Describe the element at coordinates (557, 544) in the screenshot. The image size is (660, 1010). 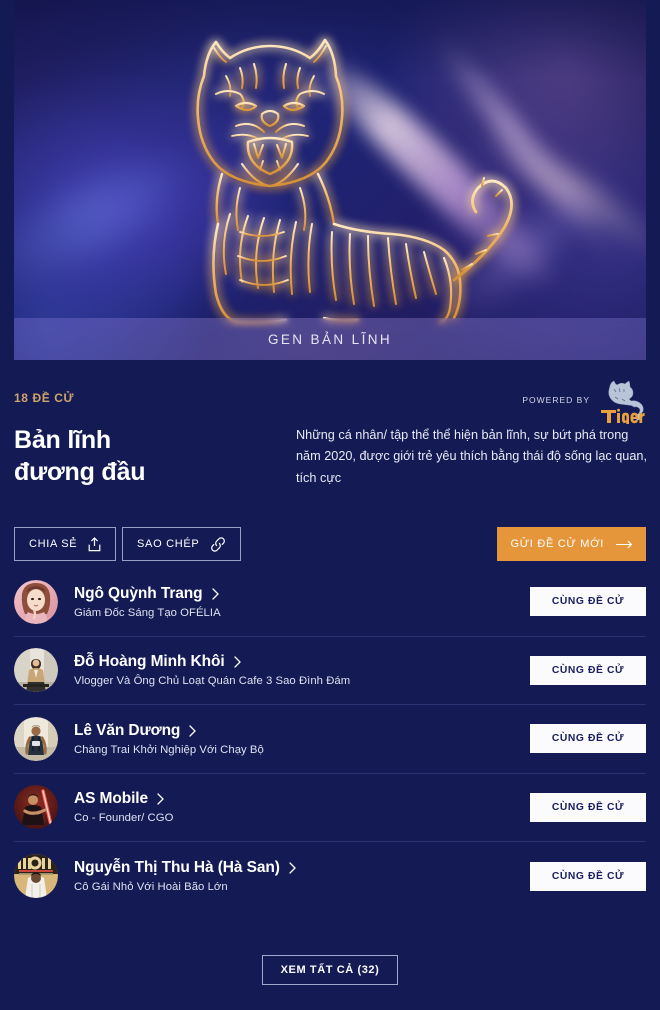
I see `submit-nomination-label: GỬI ĐỀ CỬ MỚI` at that location.